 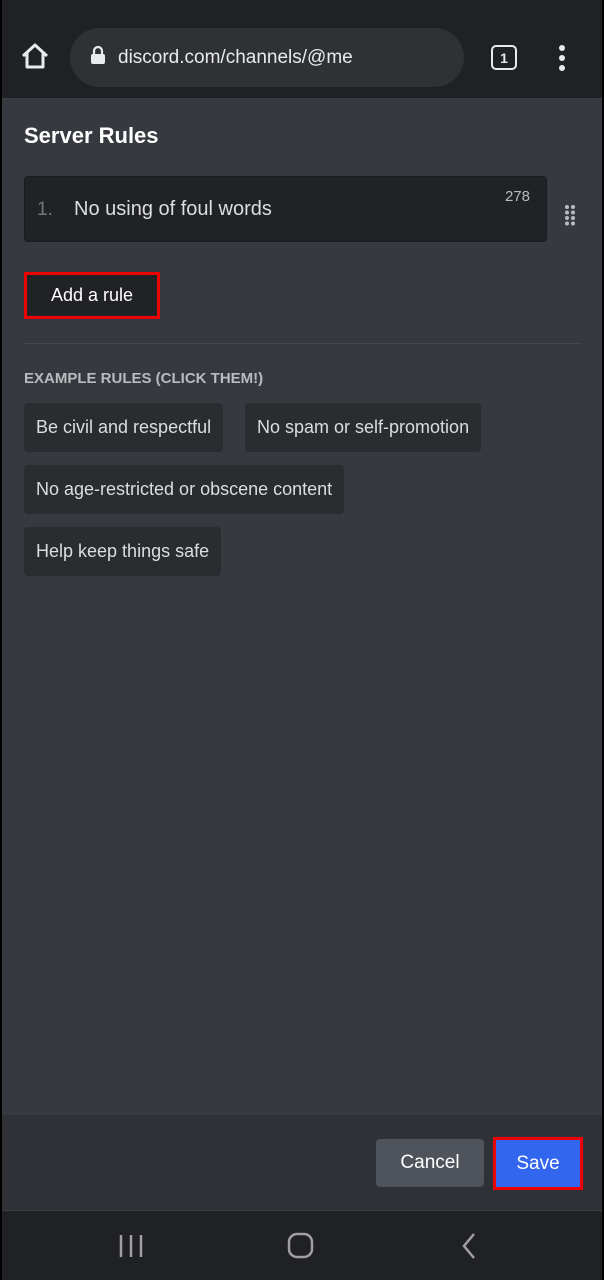 What do you see at coordinates (173, 209) in the screenshot?
I see `rule-text: No using of foul words` at bounding box center [173, 209].